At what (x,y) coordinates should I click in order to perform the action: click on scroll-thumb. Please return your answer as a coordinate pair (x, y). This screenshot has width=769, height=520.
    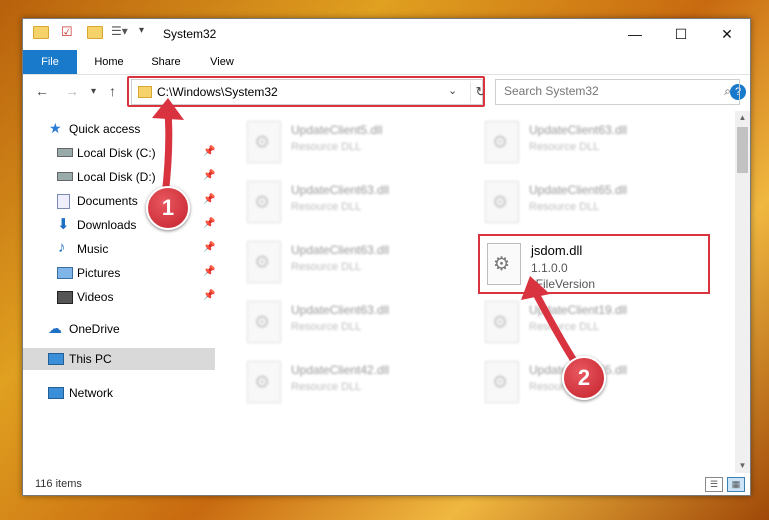
    Looking at the image, I should click on (742, 150).